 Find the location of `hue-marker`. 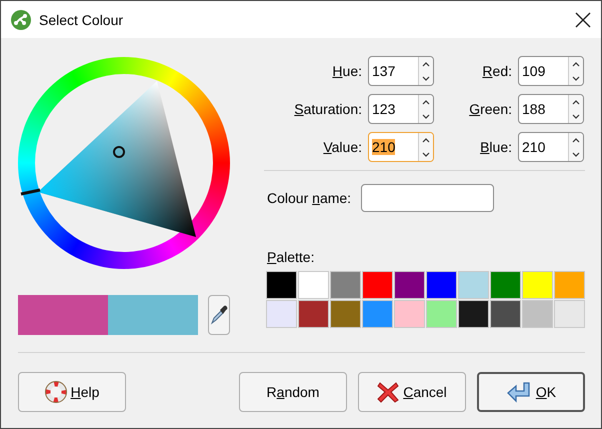

hue-marker is located at coordinates (30, 192).